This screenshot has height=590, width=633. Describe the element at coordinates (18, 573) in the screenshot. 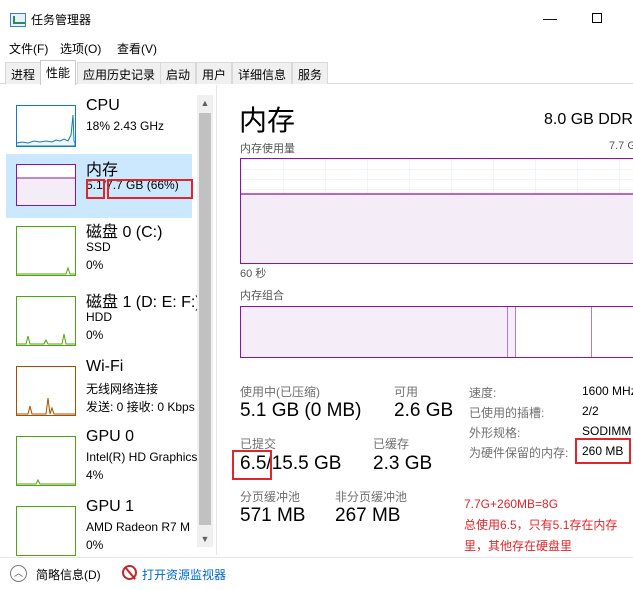

I see `collapse-chevron-icon: ︿` at that location.